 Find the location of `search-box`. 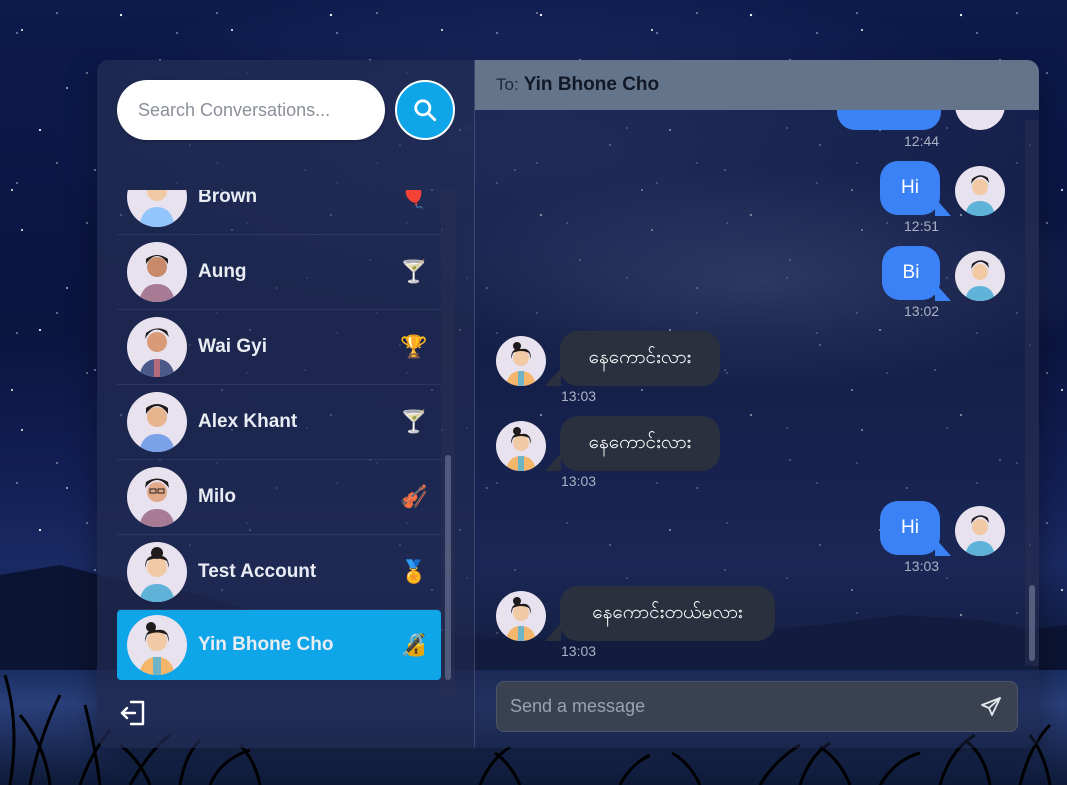

search-box is located at coordinates (251, 110).